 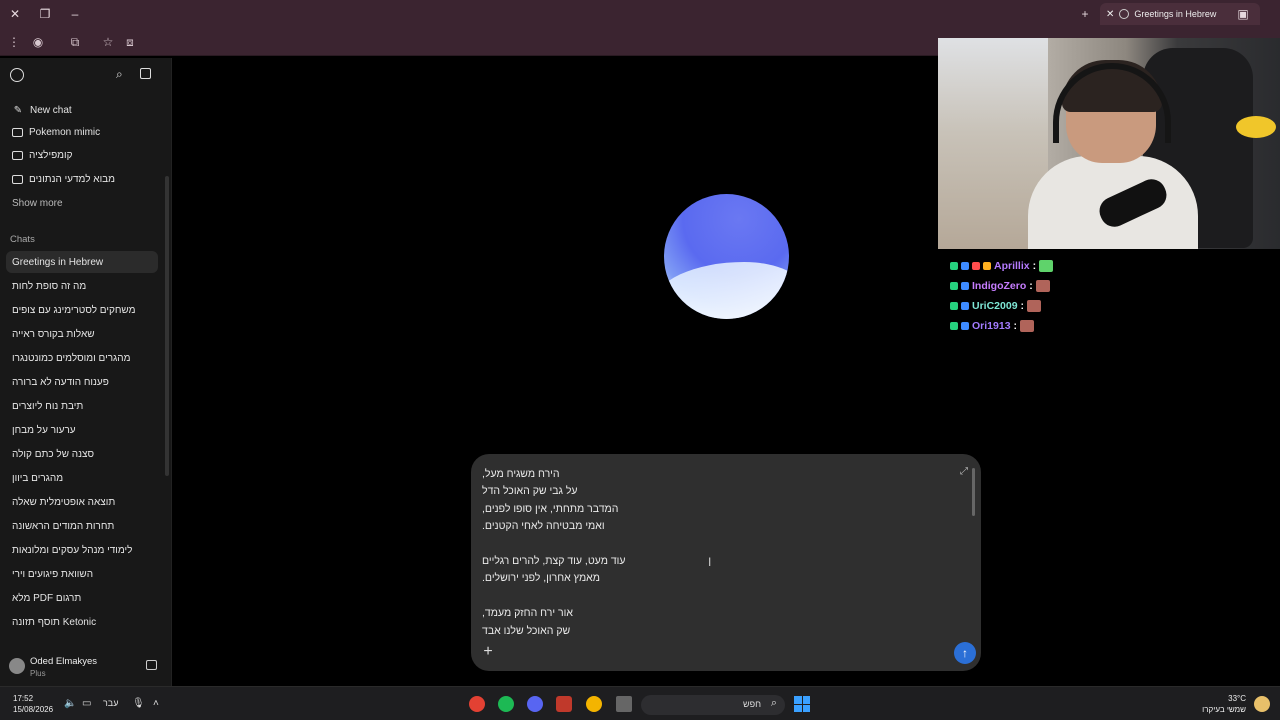 What do you see at coordinates (33, 704) in the screenshot?
I see `clock: 17:52 15/08/2026` at bounding box center [33, 704].